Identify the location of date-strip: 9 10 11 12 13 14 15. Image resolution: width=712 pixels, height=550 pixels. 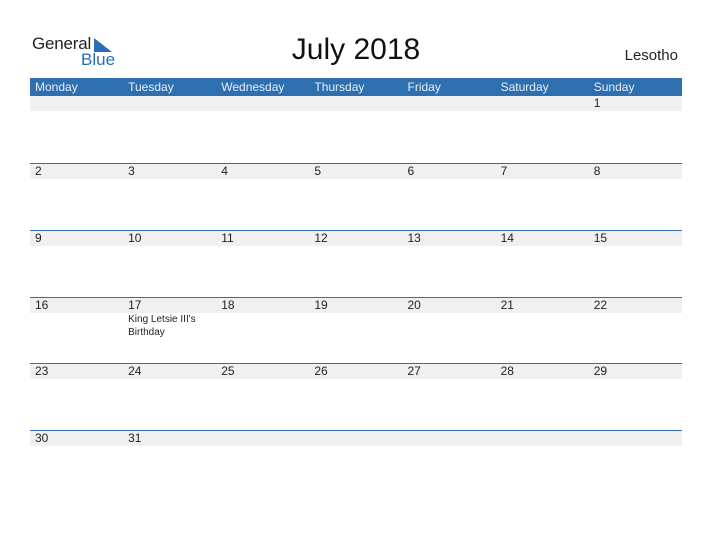
(356, 238).